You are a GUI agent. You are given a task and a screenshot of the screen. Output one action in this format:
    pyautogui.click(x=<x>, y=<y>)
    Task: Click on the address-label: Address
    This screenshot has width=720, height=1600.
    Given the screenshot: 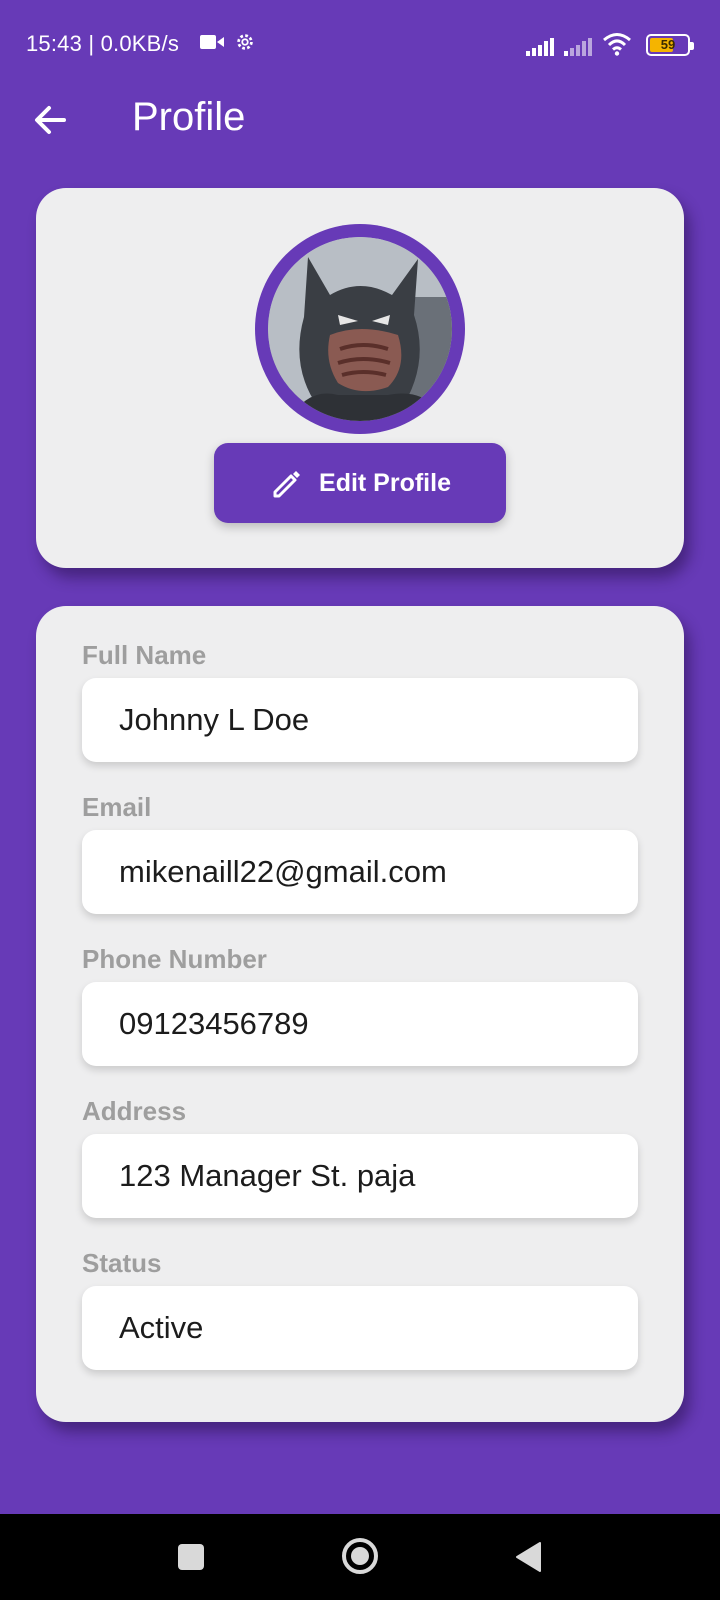 What is the action you would take?
    pyautogui.click(x=134, y=1111)
    